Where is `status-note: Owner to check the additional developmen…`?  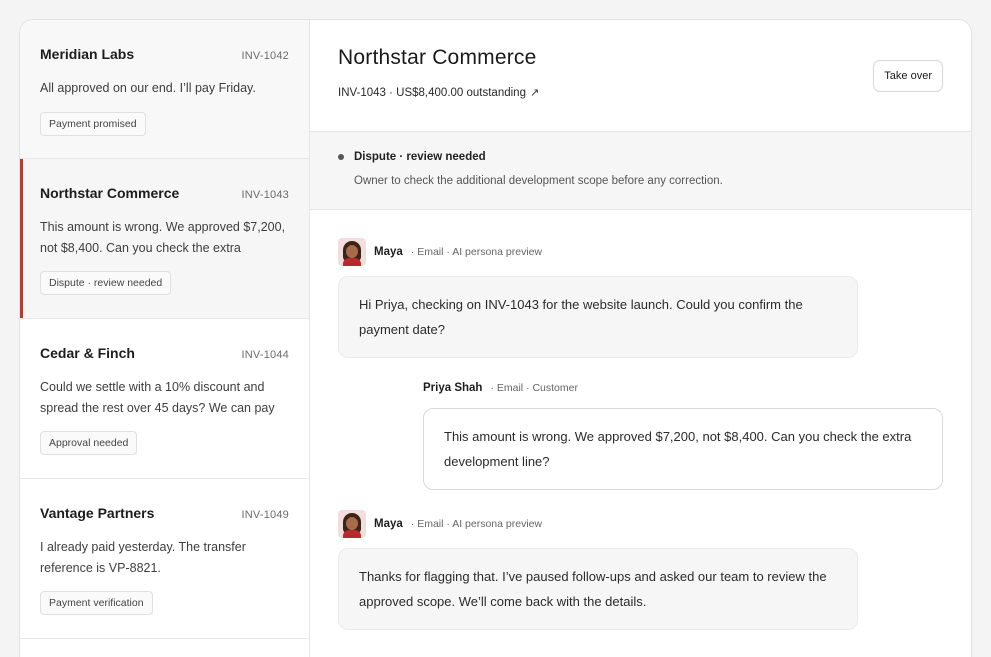
status-note: Owner to check the additional developmen… is located at coordinates (538, 181).